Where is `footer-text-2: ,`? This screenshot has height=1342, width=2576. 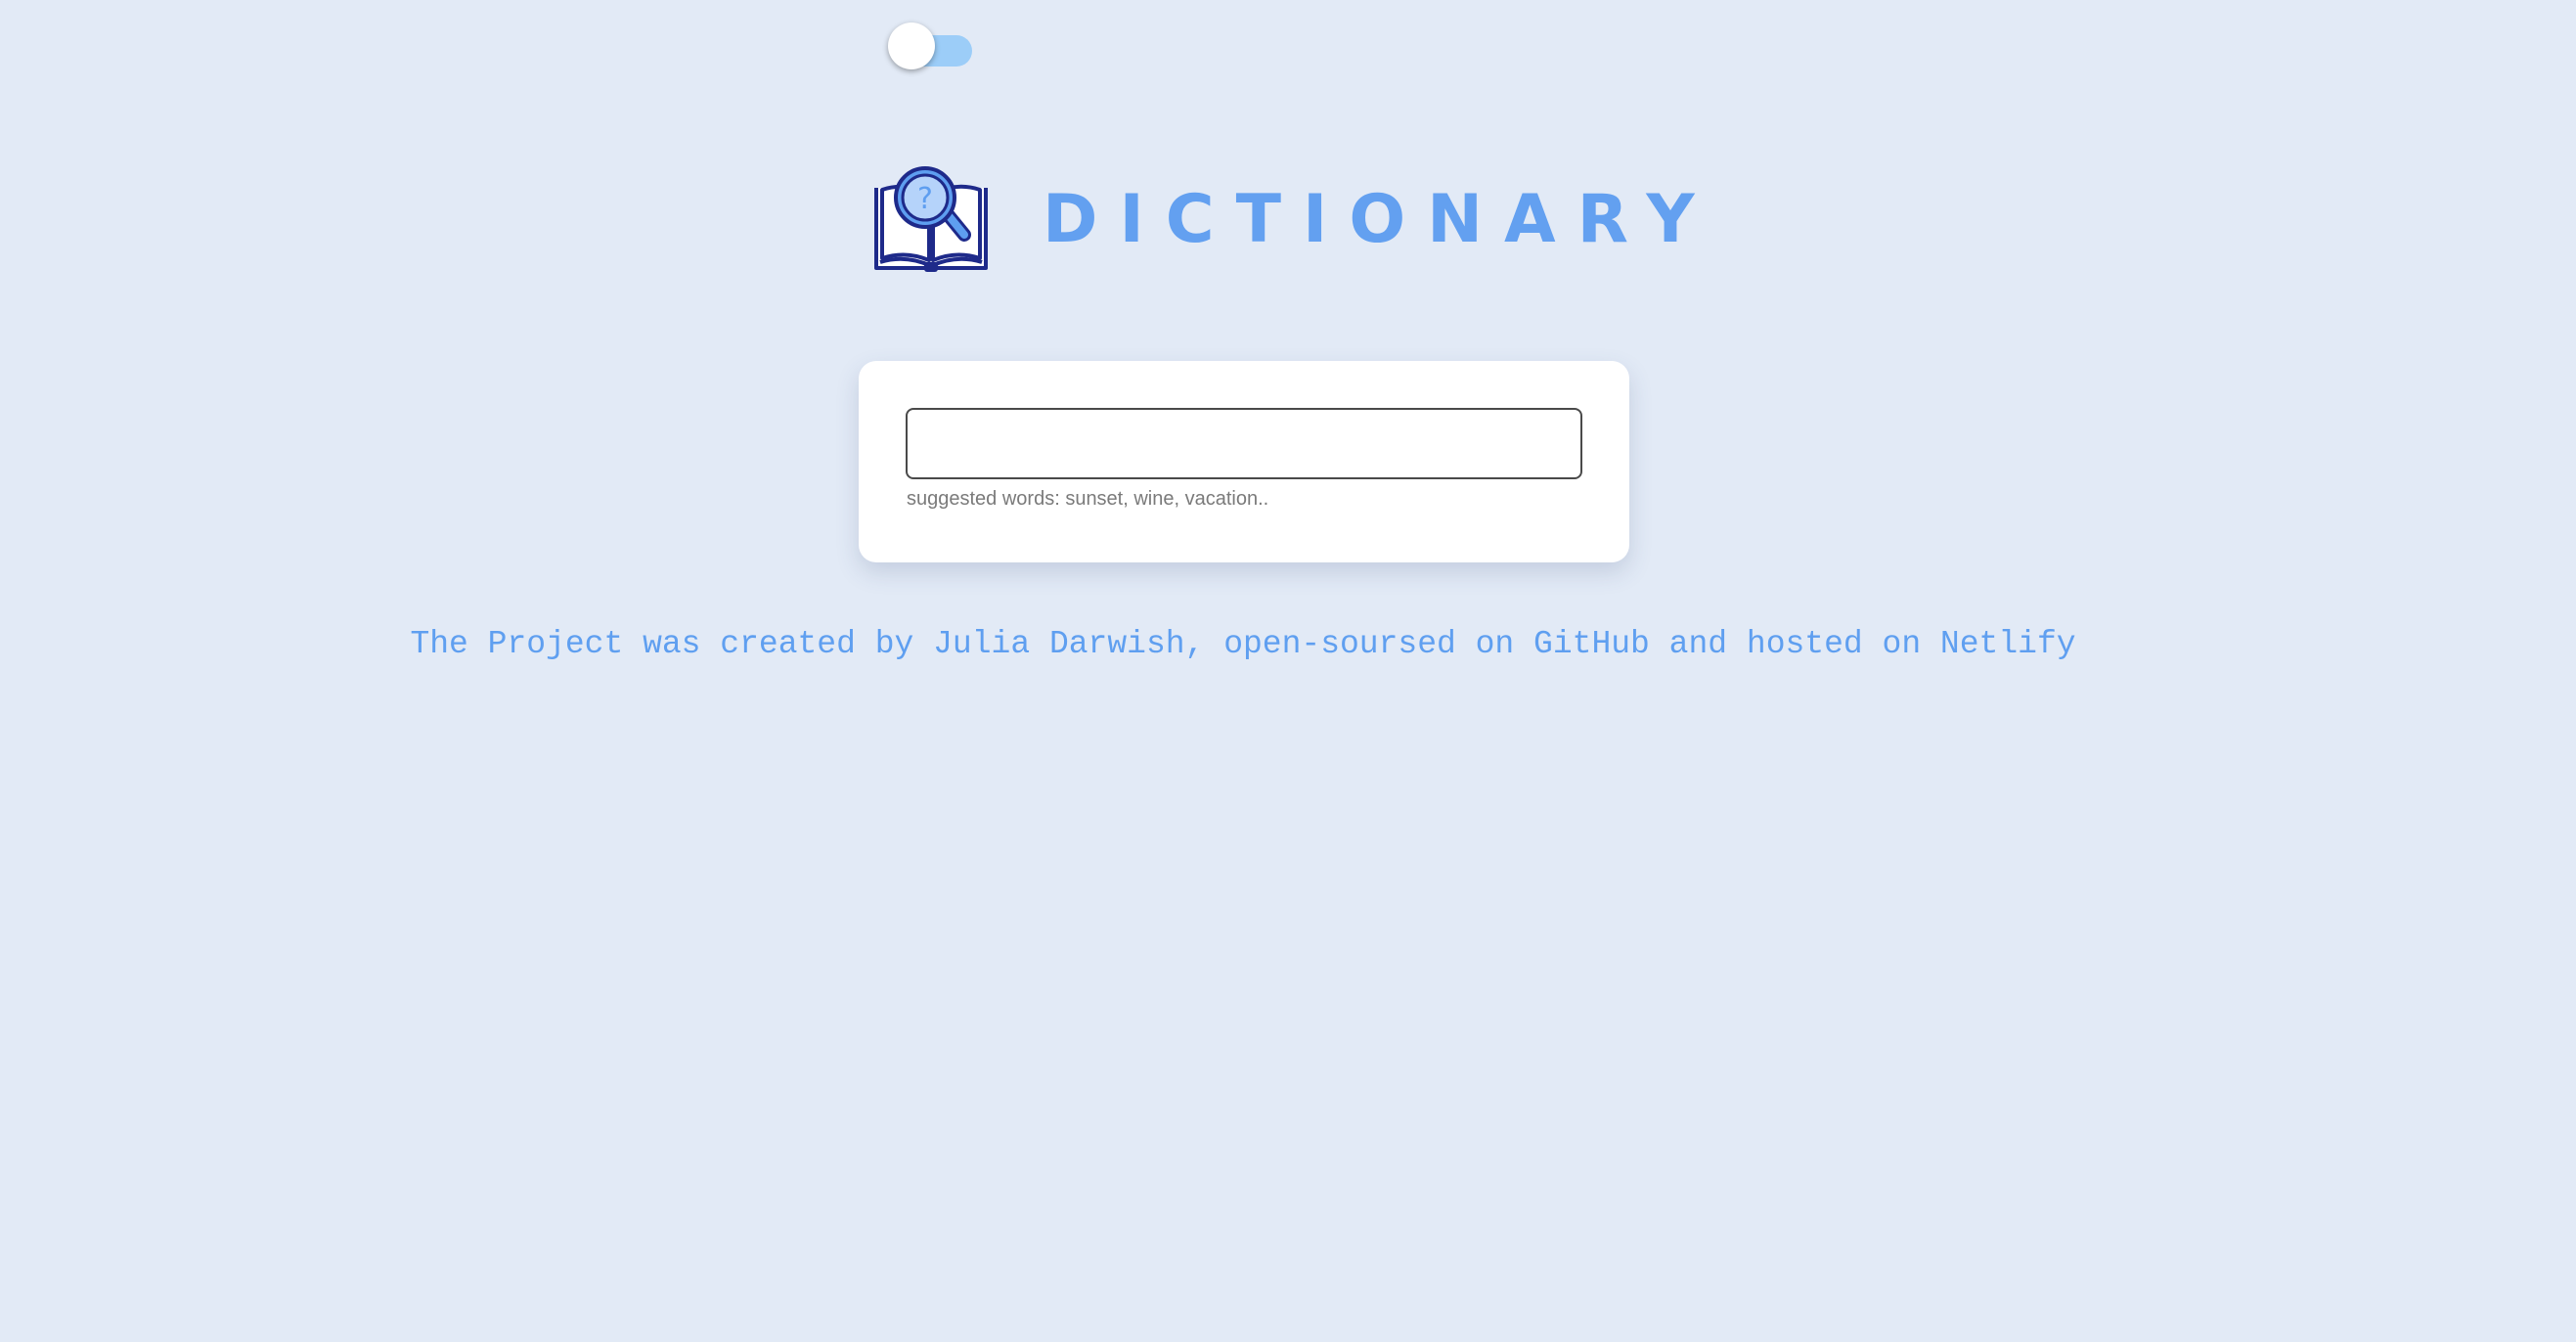
footer-text-2: , is located at coordinates (1204, 644).